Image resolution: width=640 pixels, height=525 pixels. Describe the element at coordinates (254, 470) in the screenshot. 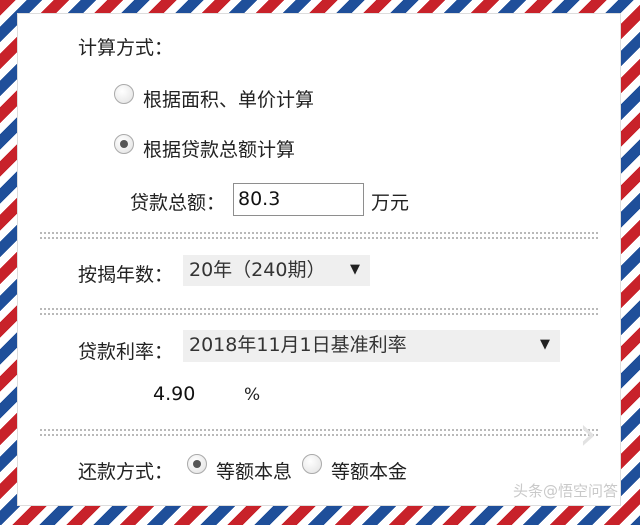

I see `radio-equal-payment-label: 等额本息` at that location.